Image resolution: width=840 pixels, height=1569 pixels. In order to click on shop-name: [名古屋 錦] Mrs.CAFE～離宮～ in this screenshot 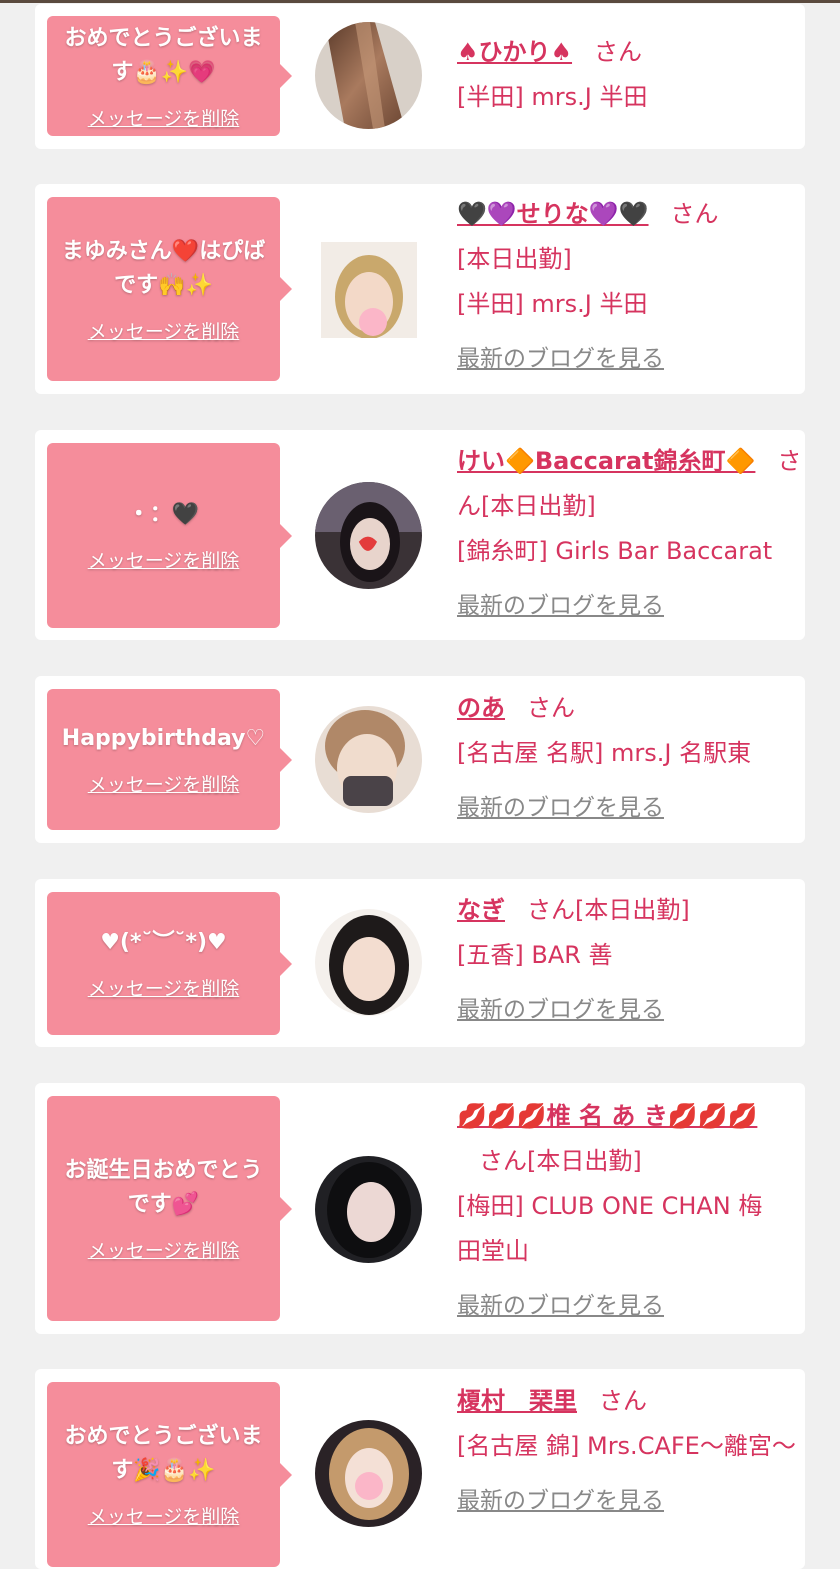, I will do `click(626, 1446)`.